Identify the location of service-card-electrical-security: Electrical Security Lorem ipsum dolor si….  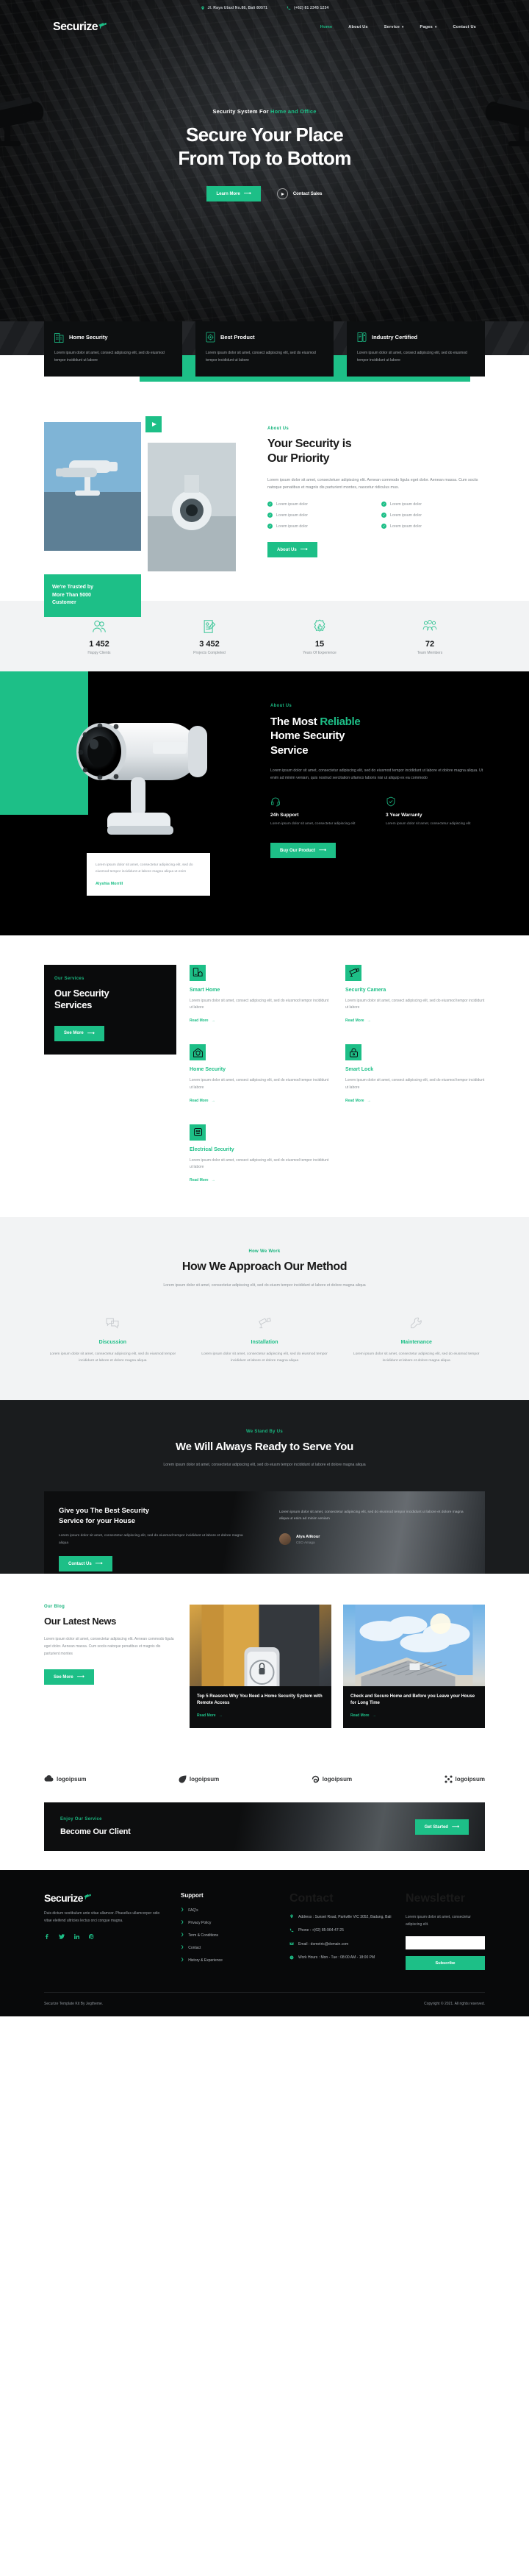
(259, 1154).